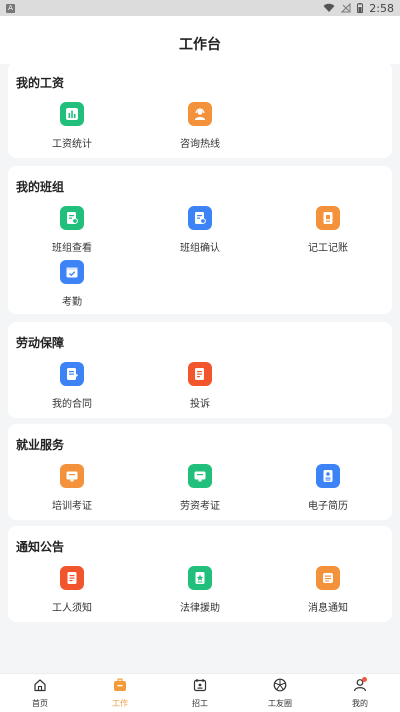 The width and height of the screenshot is (400, 712). Describe the element at coordinates (346, 8) in the screenshot. I see `no-signal-icon` at that location.